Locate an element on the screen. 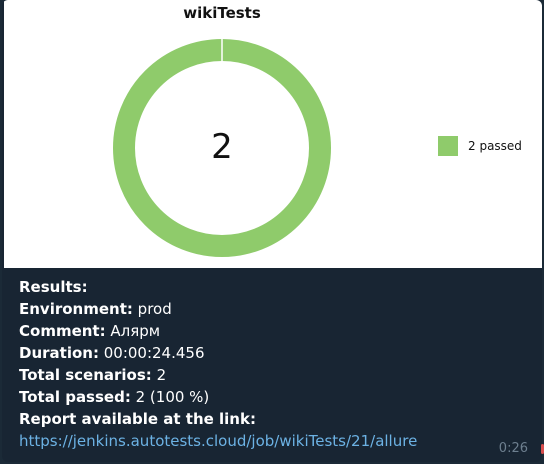  chart-legend: 2 passed is located at coordinates (480, 146).